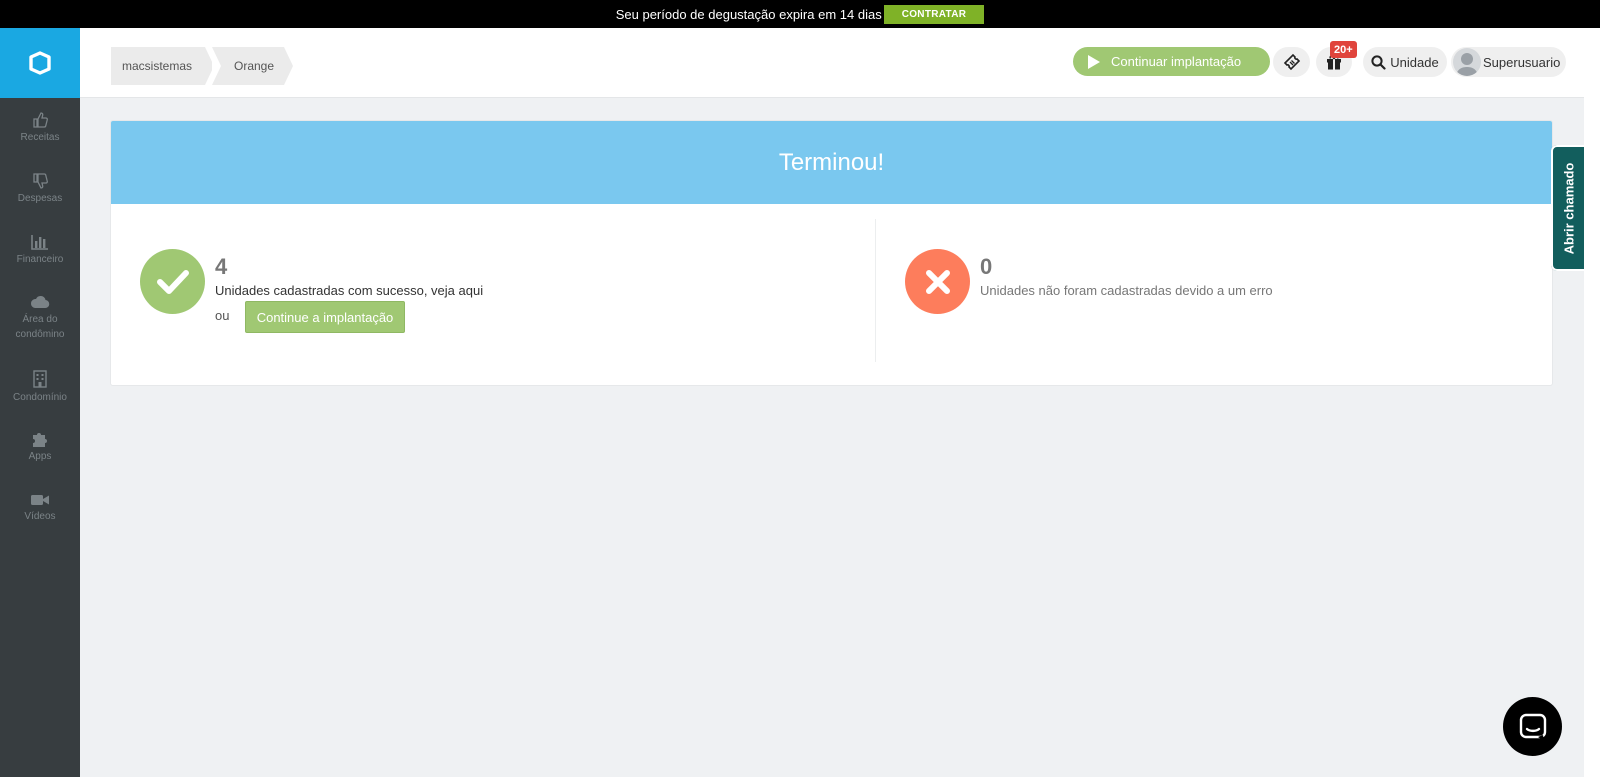 Image resolution: width=1600 pixels, height=777 pixels. I want to click on close-icon, so click(937, 281).